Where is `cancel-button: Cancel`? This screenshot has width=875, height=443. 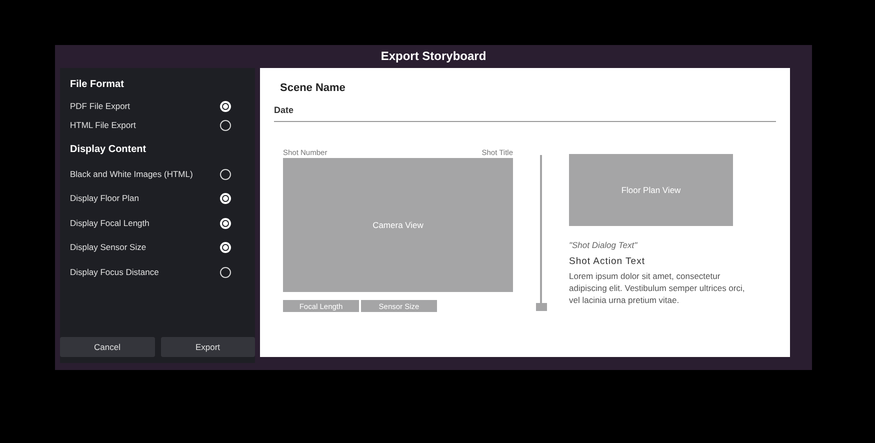 cancel-button: Cancel is located at coordinates (107, 347).